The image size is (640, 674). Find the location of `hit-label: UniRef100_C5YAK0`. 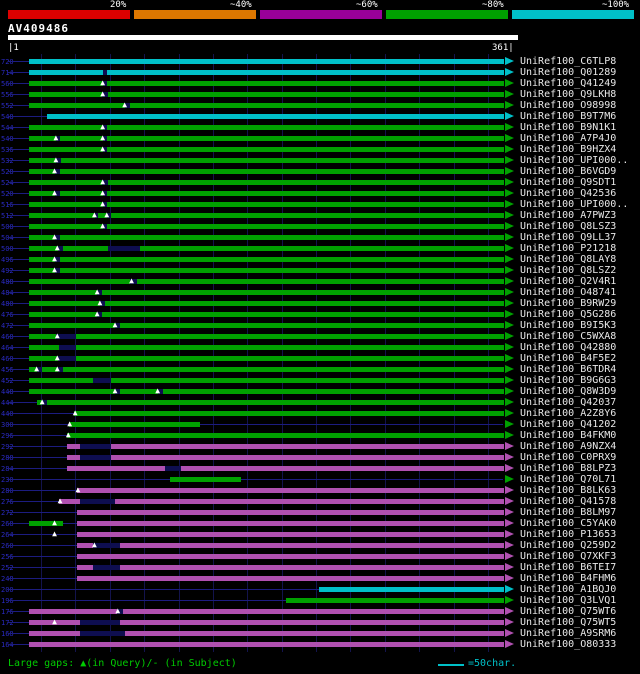

hit-label: UniRef100_C5YAK0 is located at coordinates (568, 523).